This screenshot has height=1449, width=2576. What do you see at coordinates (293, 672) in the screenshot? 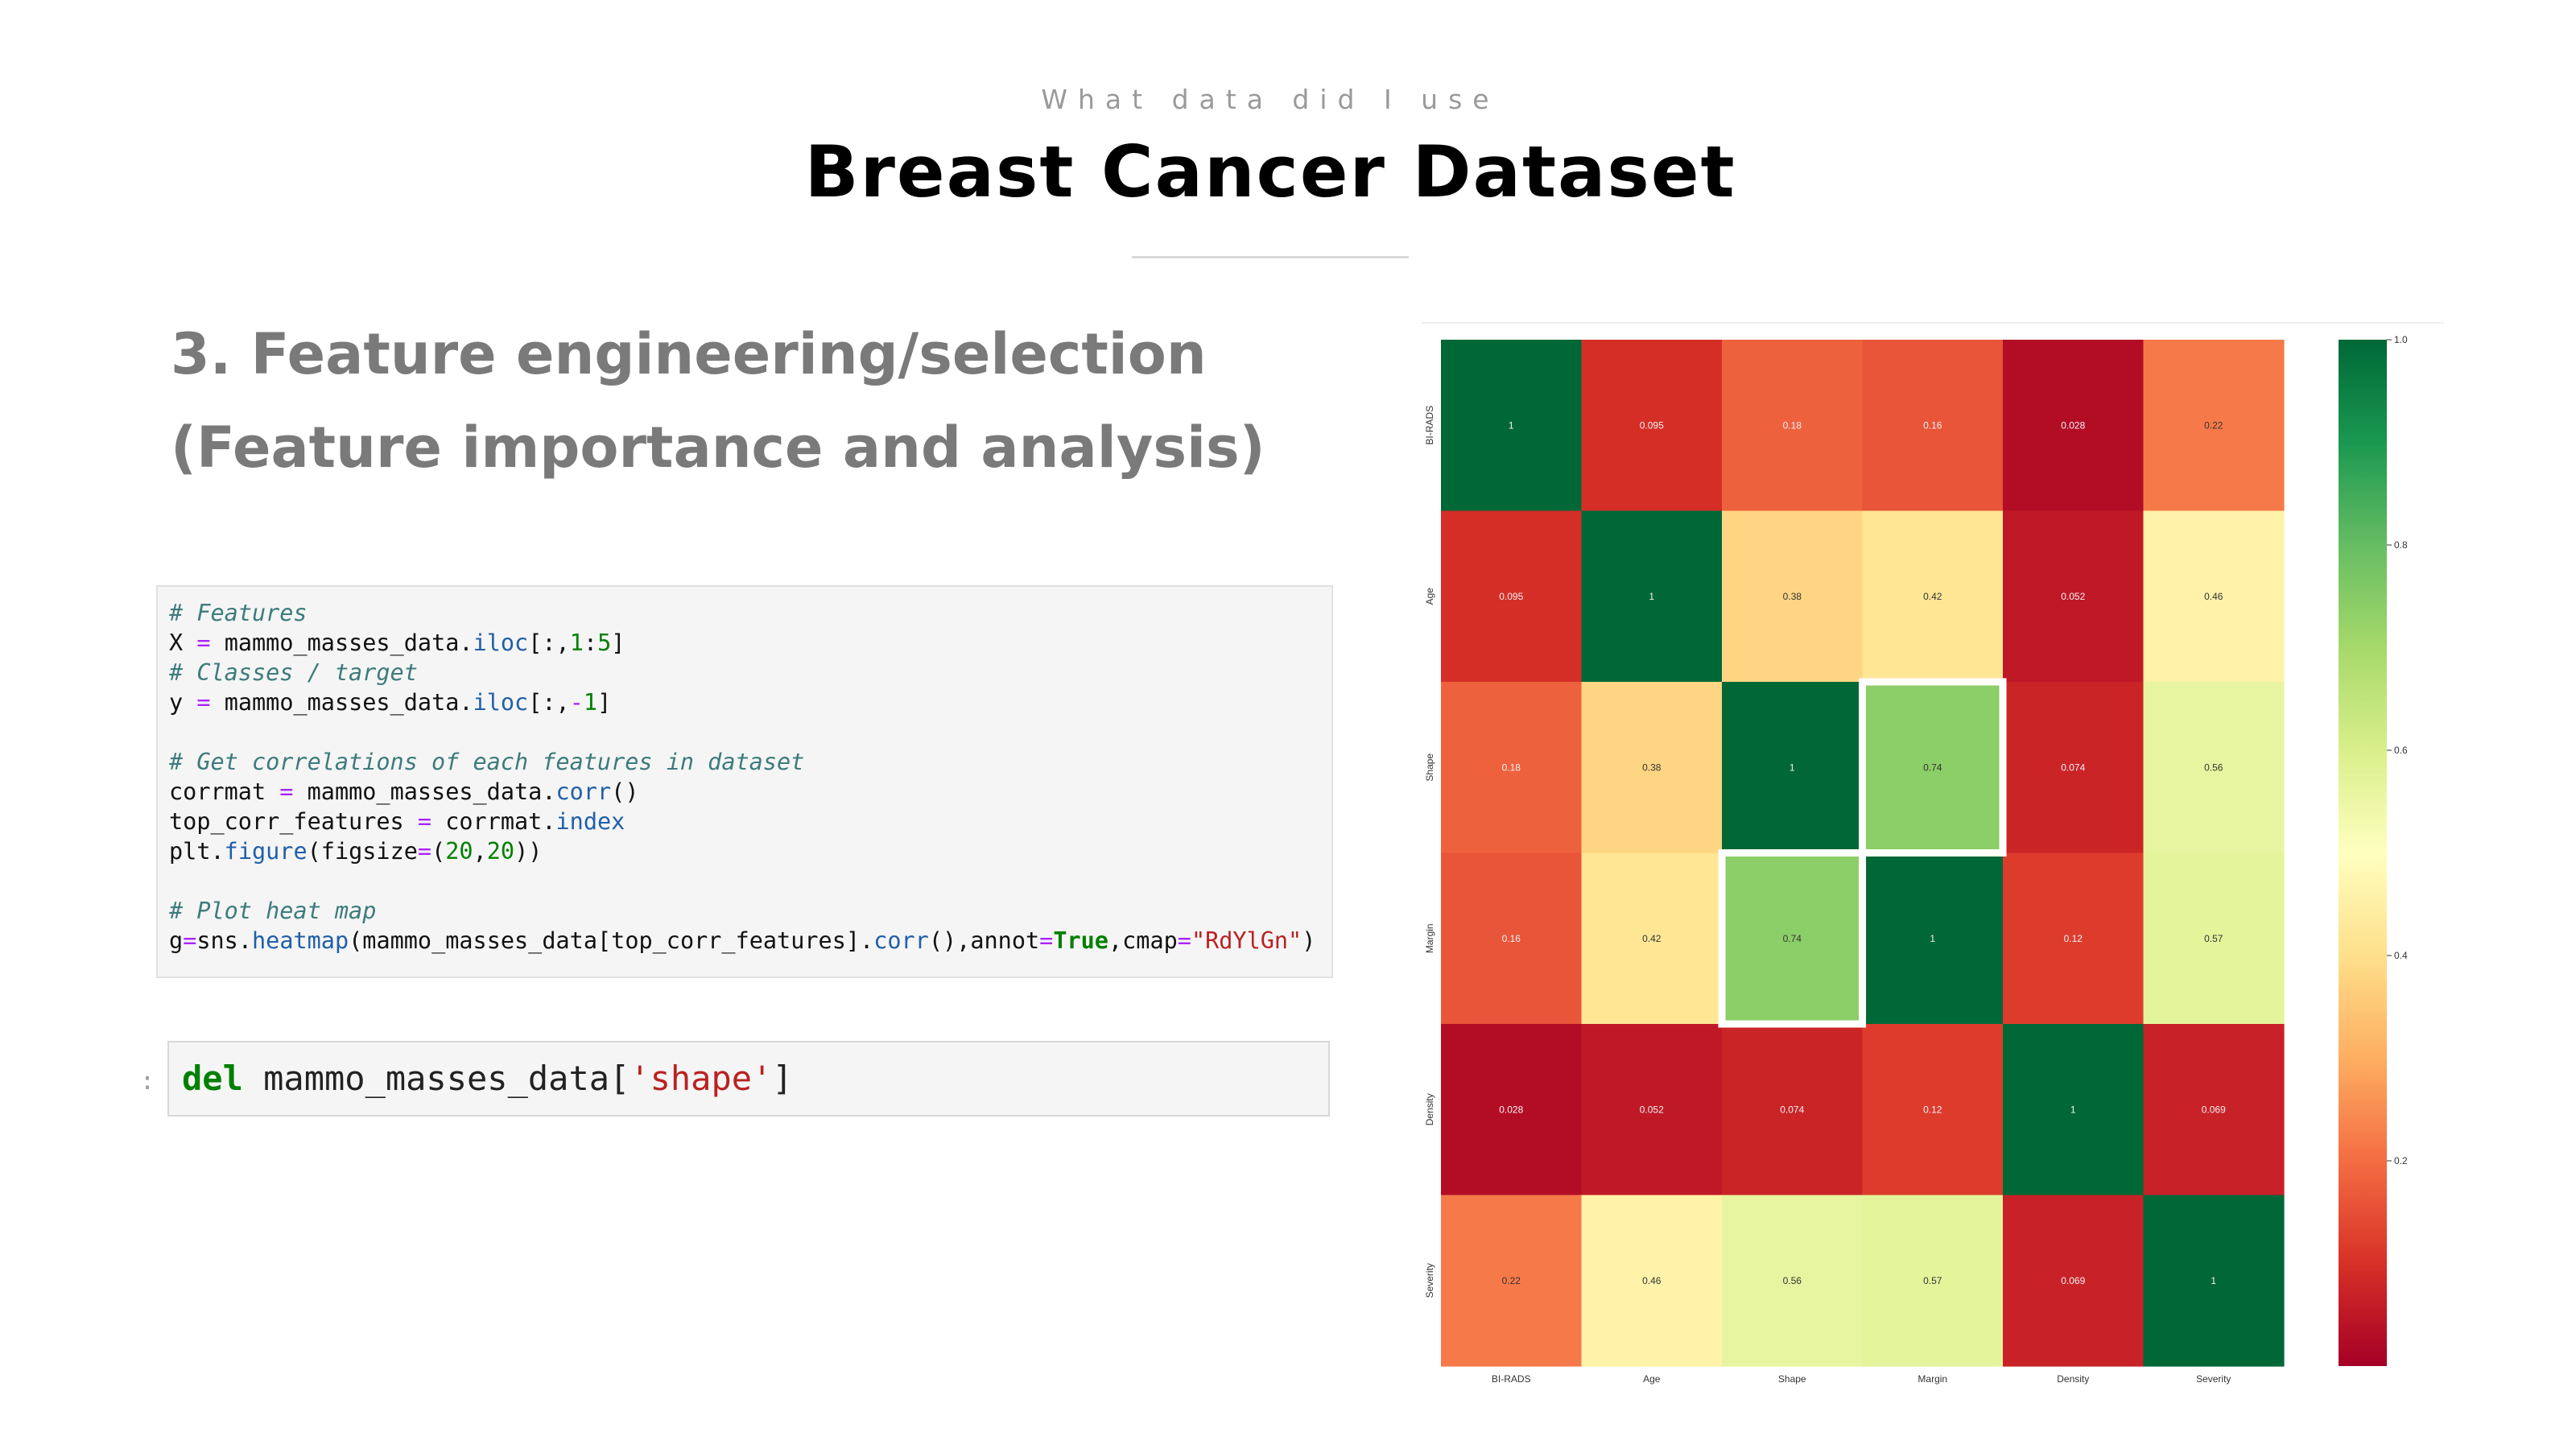
I see `code-comment: # Classes / target` at bounding box center [293, 672].